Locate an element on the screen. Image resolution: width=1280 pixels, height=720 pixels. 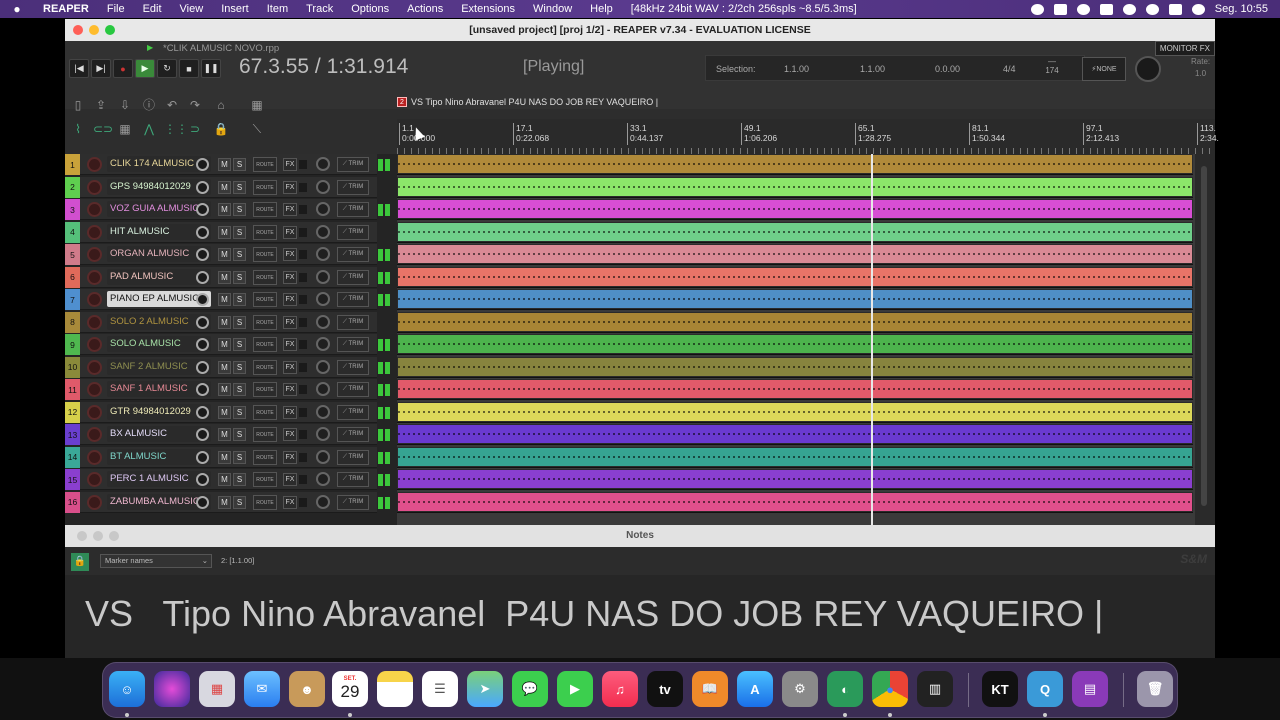
menu-actions: Actions is located at coordinates (425, 9).